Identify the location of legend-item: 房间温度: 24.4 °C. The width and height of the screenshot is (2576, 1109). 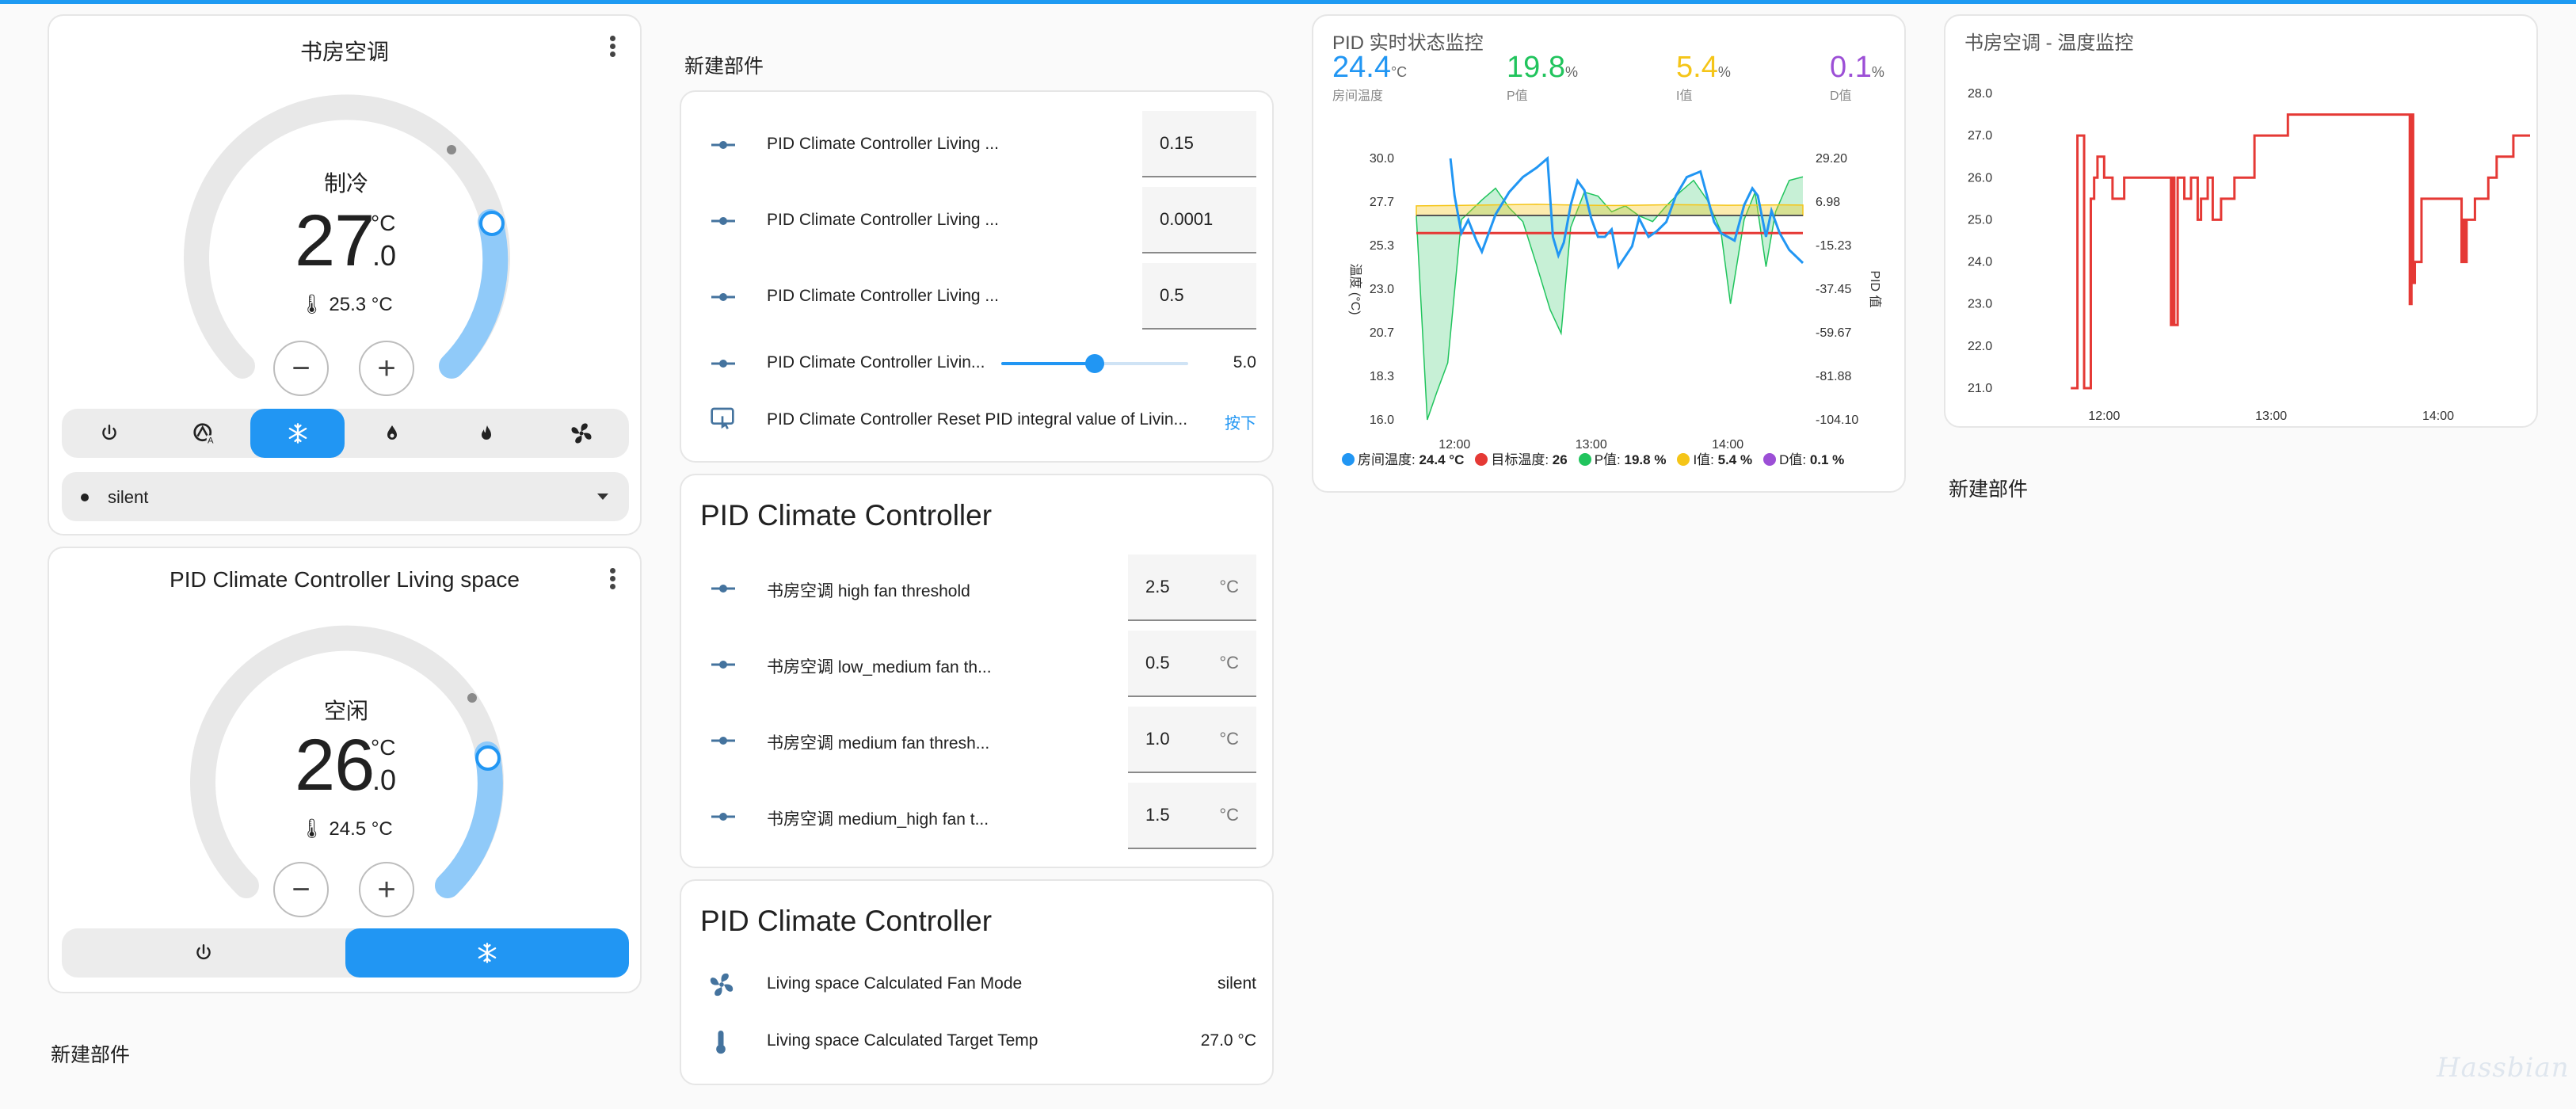
(1403, 459).